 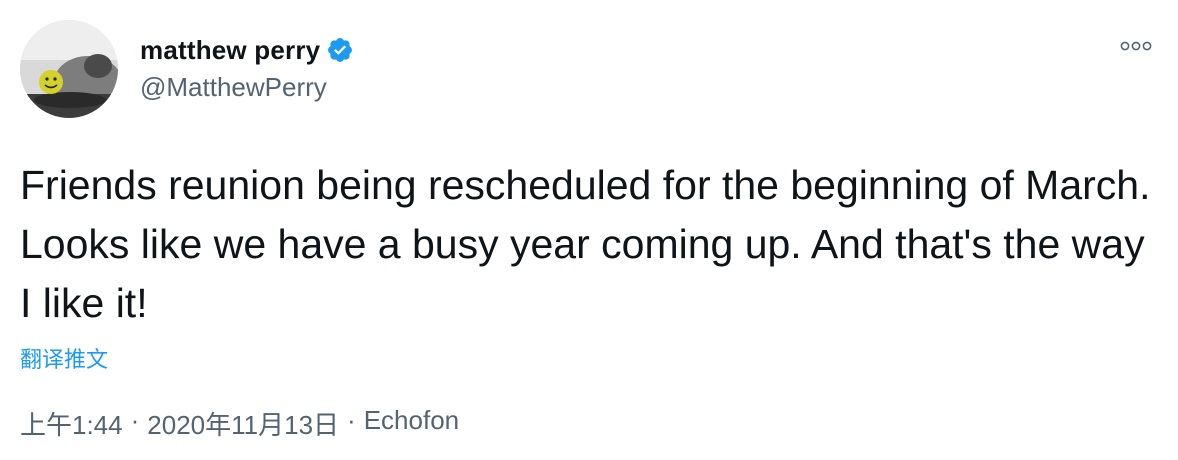 What do you see at coordinates (71, 423) in the screenshot?
I see `tweet-time: 上午1:44` at bounding box center [71, 423].